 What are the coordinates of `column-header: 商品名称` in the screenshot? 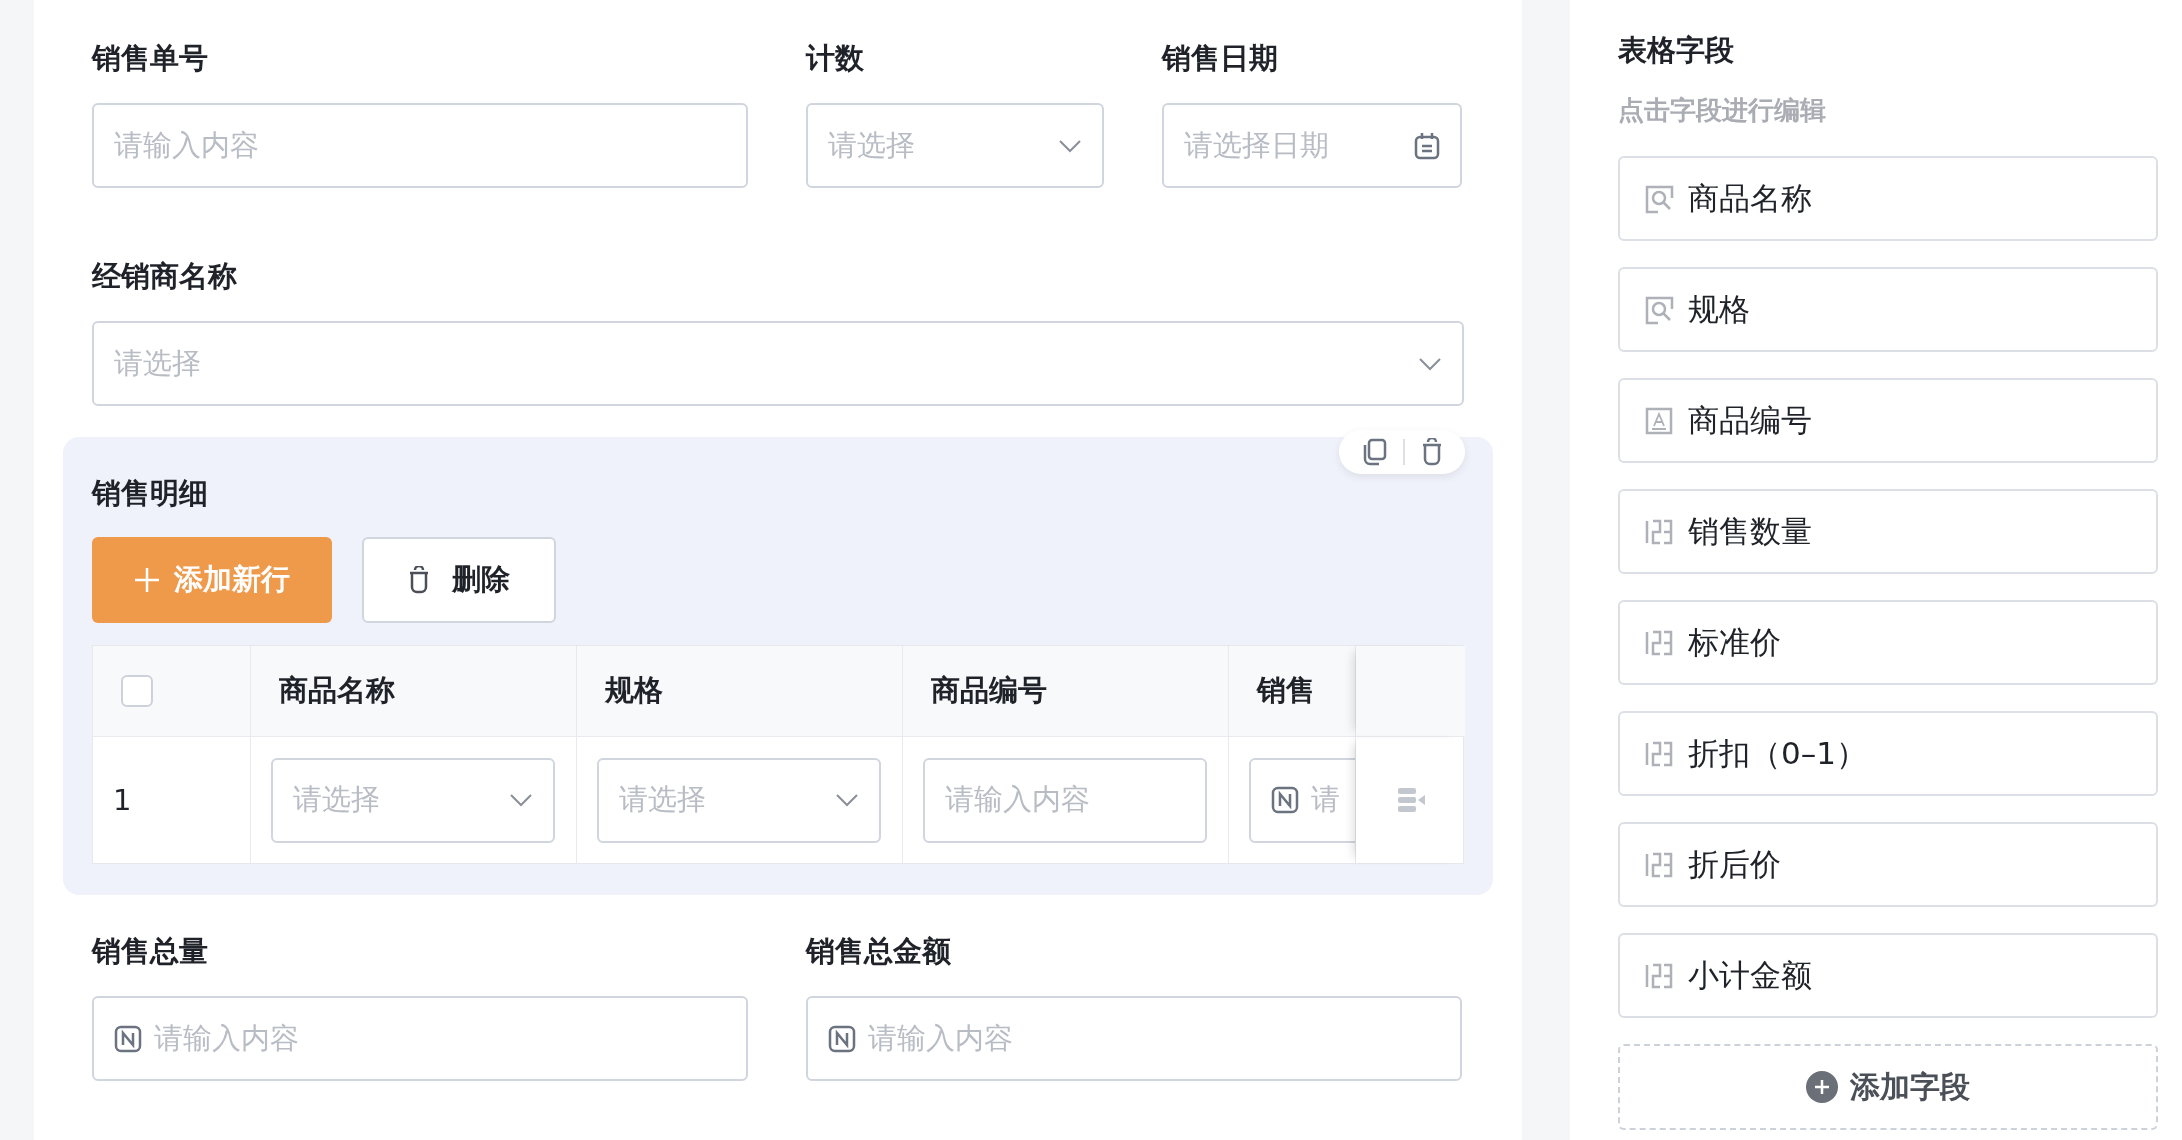 It's located at (414, 691).